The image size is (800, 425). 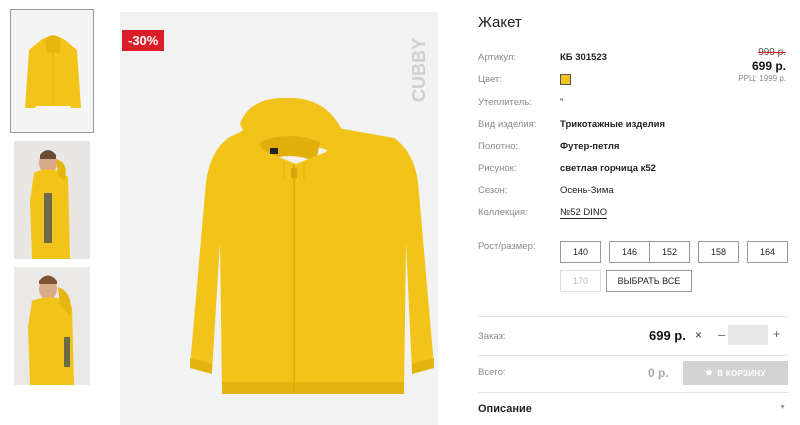 What do you see at coordinates (562, 102) in the screenshot?
I see `attr-value-insulation: "` at bounding box center [562, 102].